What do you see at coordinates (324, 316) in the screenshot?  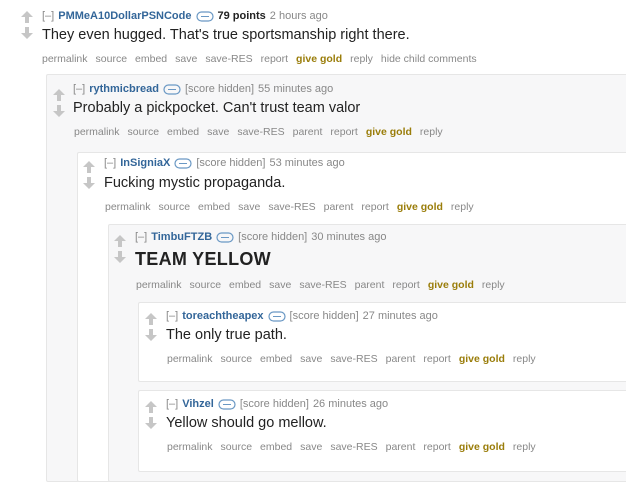 I see `score: [score hidden]` at bounding box center [324, 316].